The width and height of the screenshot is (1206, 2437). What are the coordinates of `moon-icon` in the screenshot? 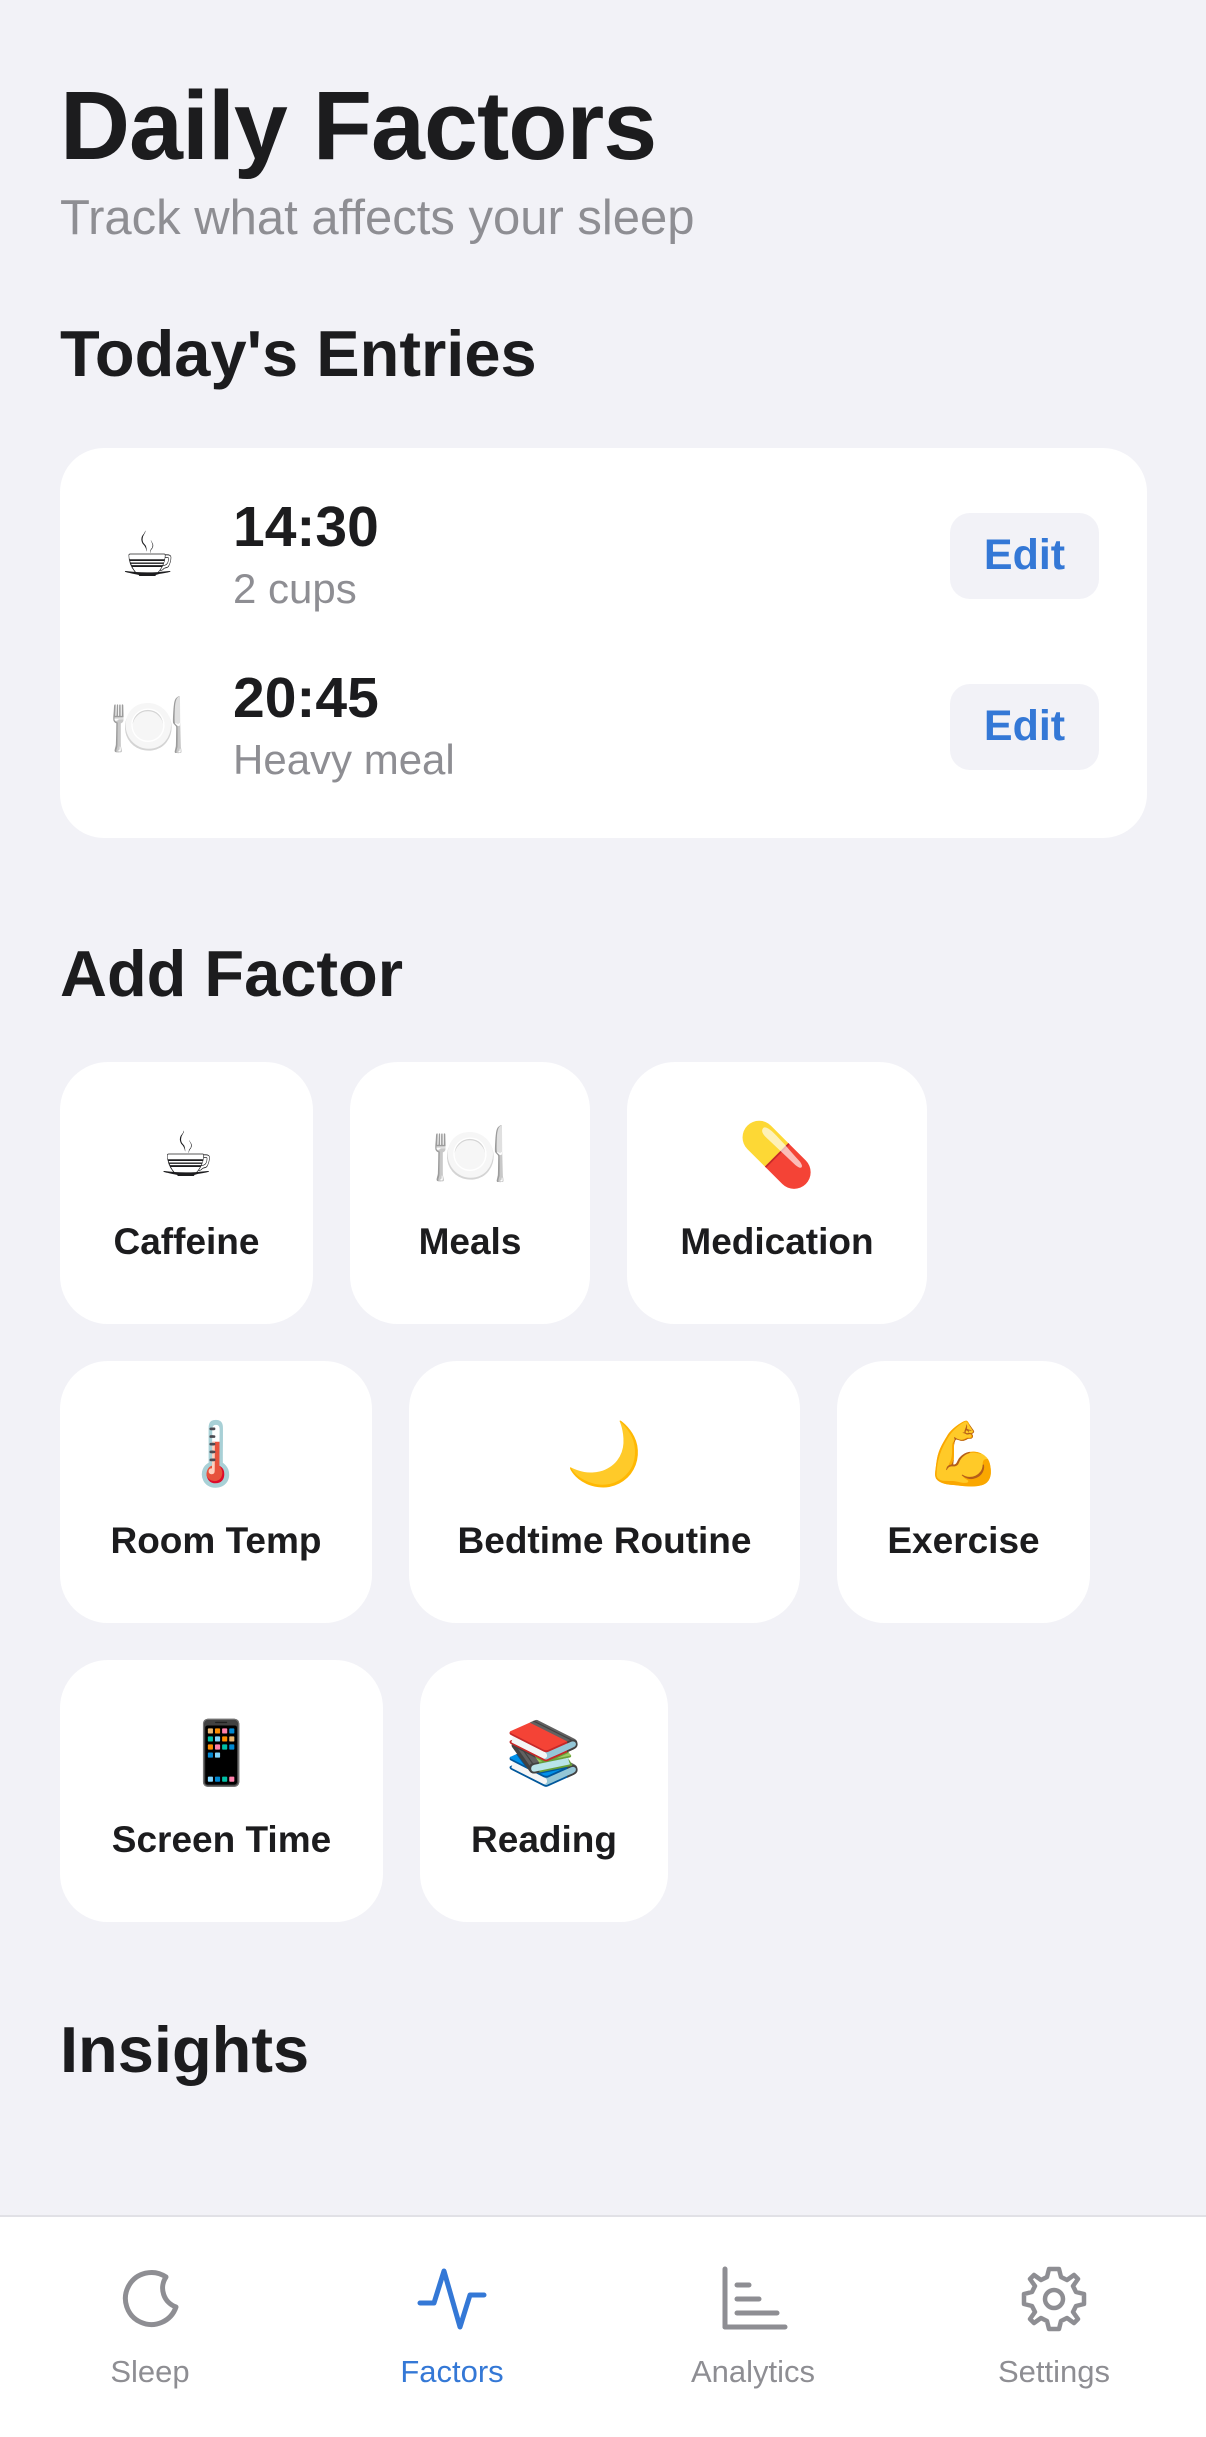 It's located at (151, 2298).